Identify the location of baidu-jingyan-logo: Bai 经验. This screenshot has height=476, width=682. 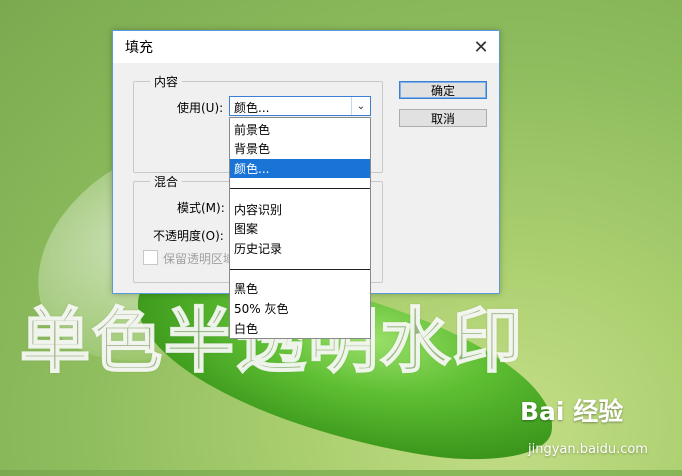
(571, 410).